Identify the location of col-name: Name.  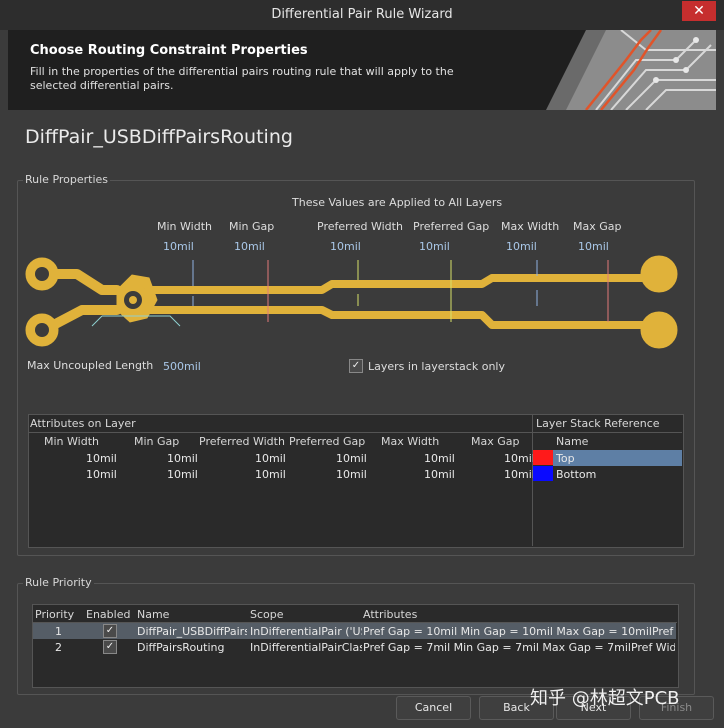
(153, 614).